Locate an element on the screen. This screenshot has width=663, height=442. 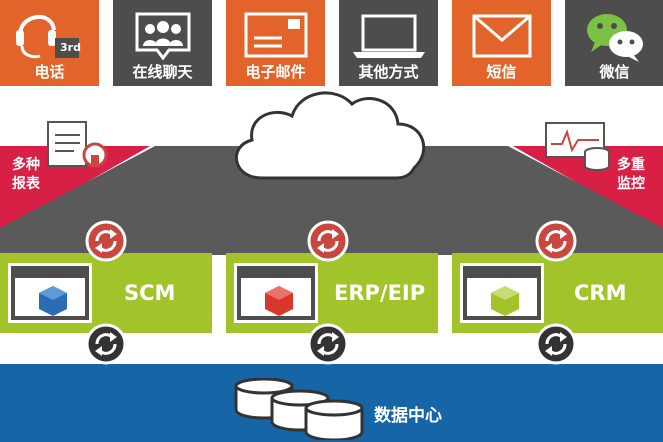
system-name: SCM is located at coordinates (150, 293).